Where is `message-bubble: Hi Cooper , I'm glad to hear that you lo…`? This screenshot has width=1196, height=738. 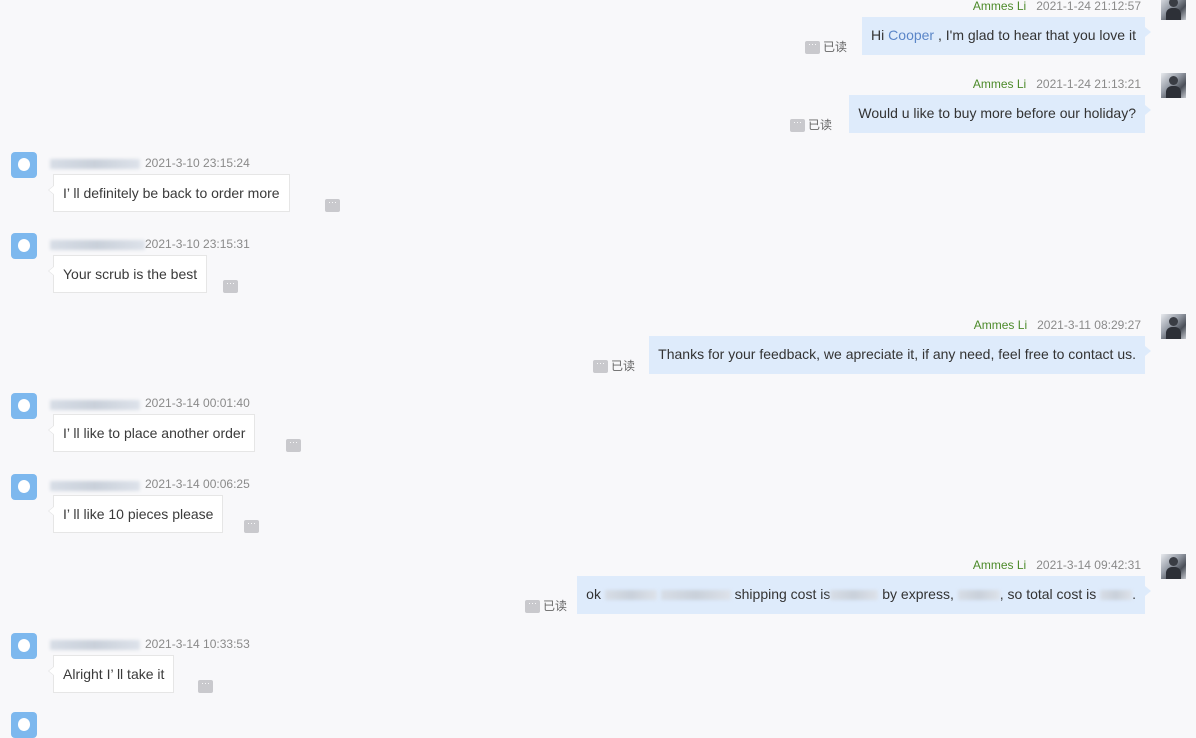 message-bubble: Hi Cooper , I'm glad to hear that you lo… is located at coordinates (1006, 36).